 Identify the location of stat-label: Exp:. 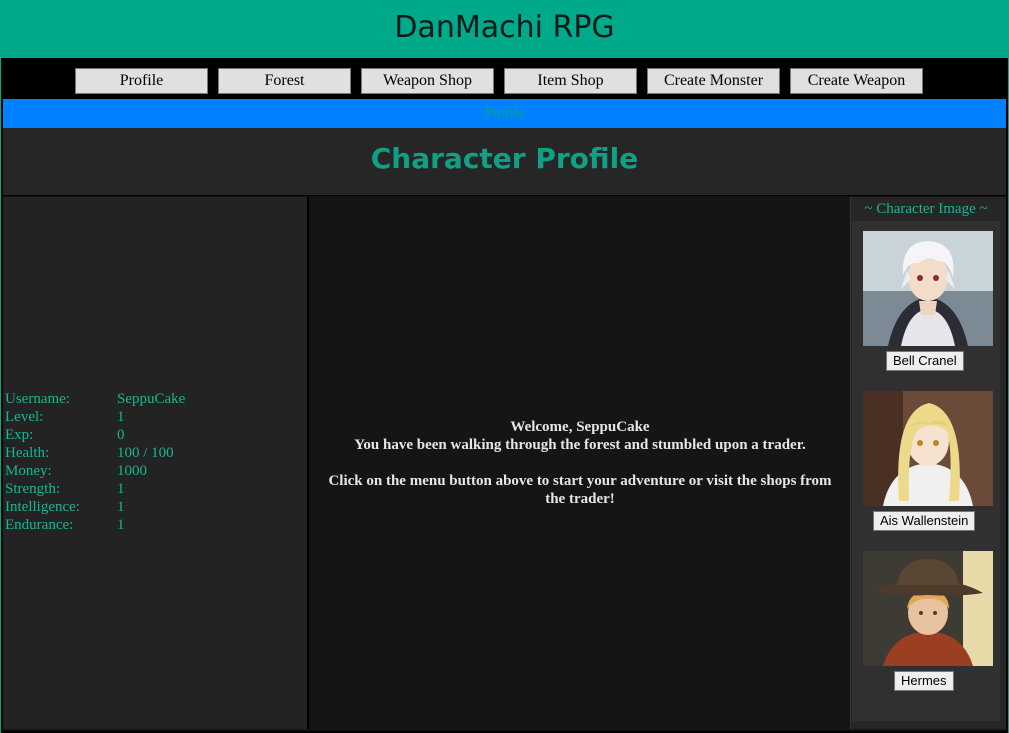
(19, 435).